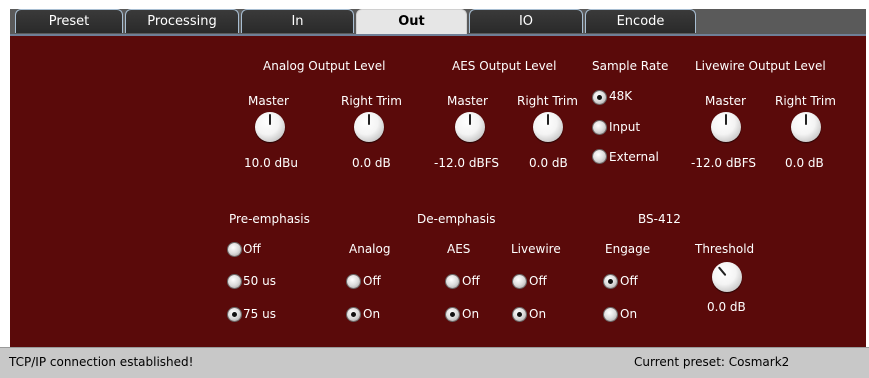 This screenshot has height=378, width=869. What do you see at coordinates (526, 21) in the screenshot?
I see `tab-io: IO` at bounding box center [526, 21].